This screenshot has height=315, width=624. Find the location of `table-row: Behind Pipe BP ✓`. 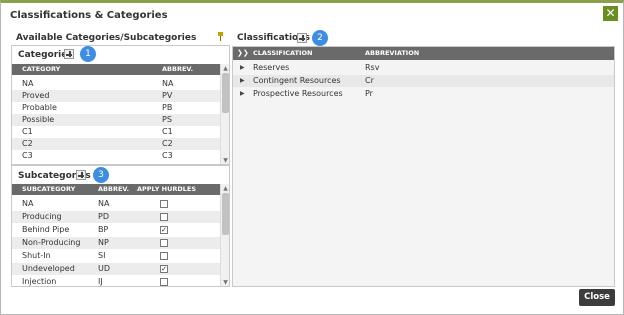

table-row: Behind Pipe BP ✓ is located at coordinates (116, 230).